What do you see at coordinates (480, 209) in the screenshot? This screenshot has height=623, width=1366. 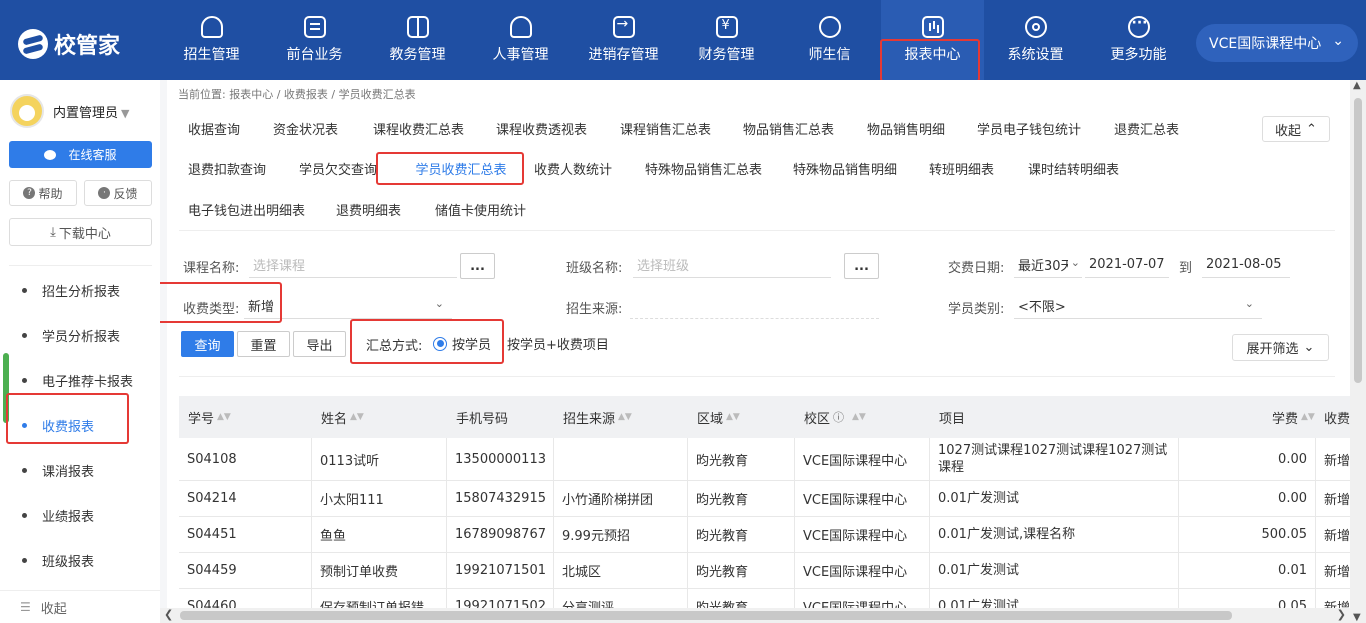 I see `tab-stored-card-stats: 储值卡使用统计` at bounding box center [480, 209].